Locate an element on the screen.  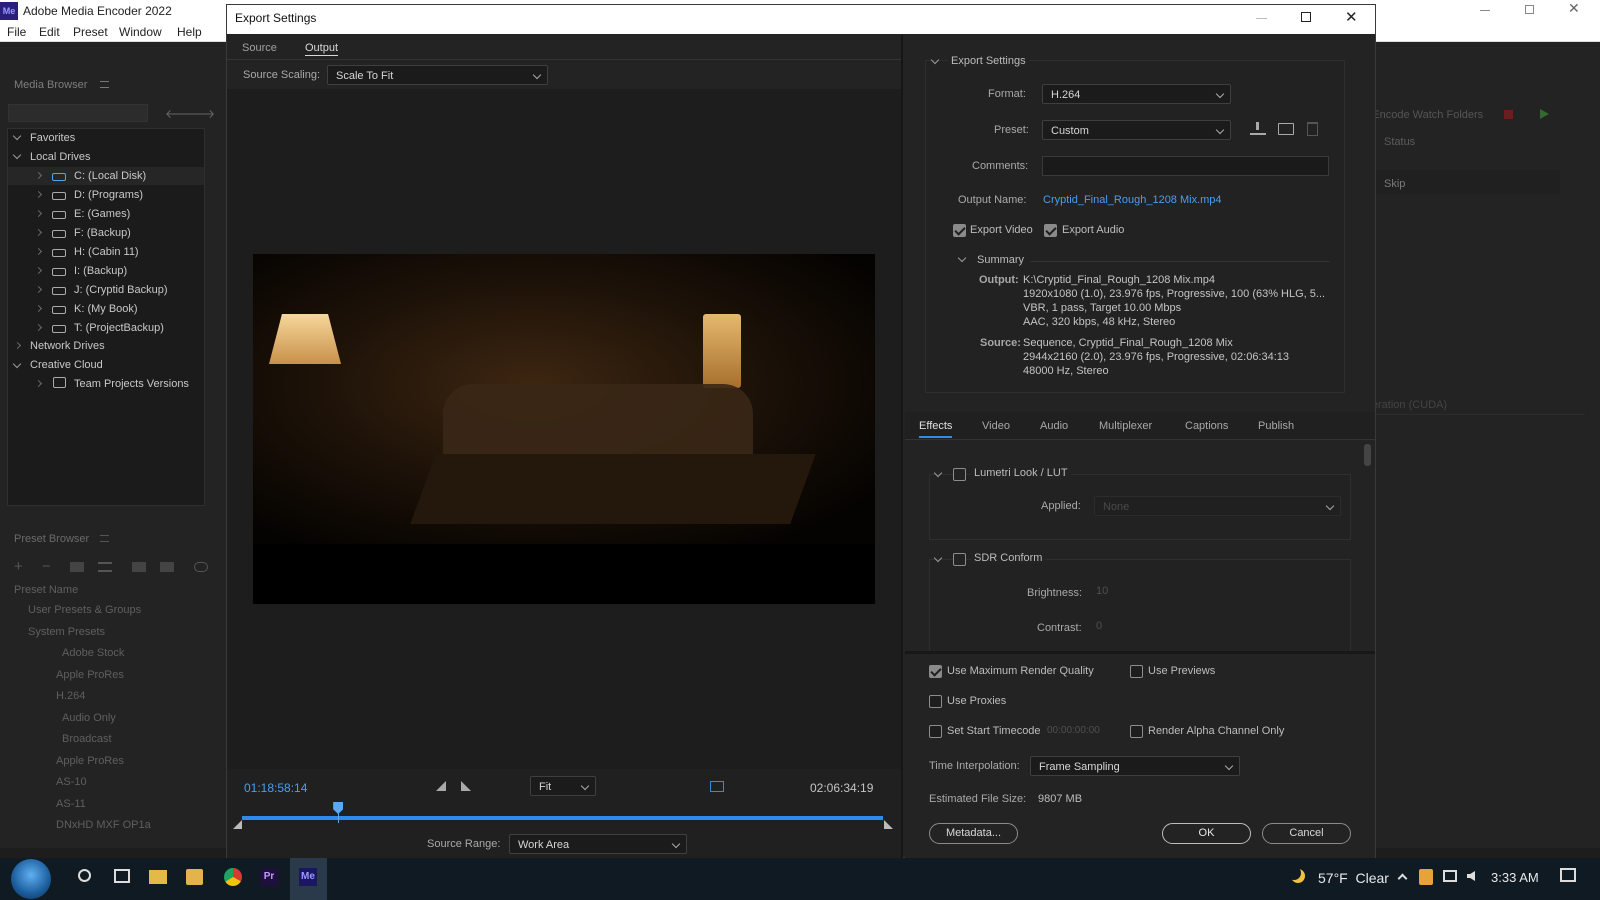
tab-publish: Publish is located at coordinates (1276, 426).